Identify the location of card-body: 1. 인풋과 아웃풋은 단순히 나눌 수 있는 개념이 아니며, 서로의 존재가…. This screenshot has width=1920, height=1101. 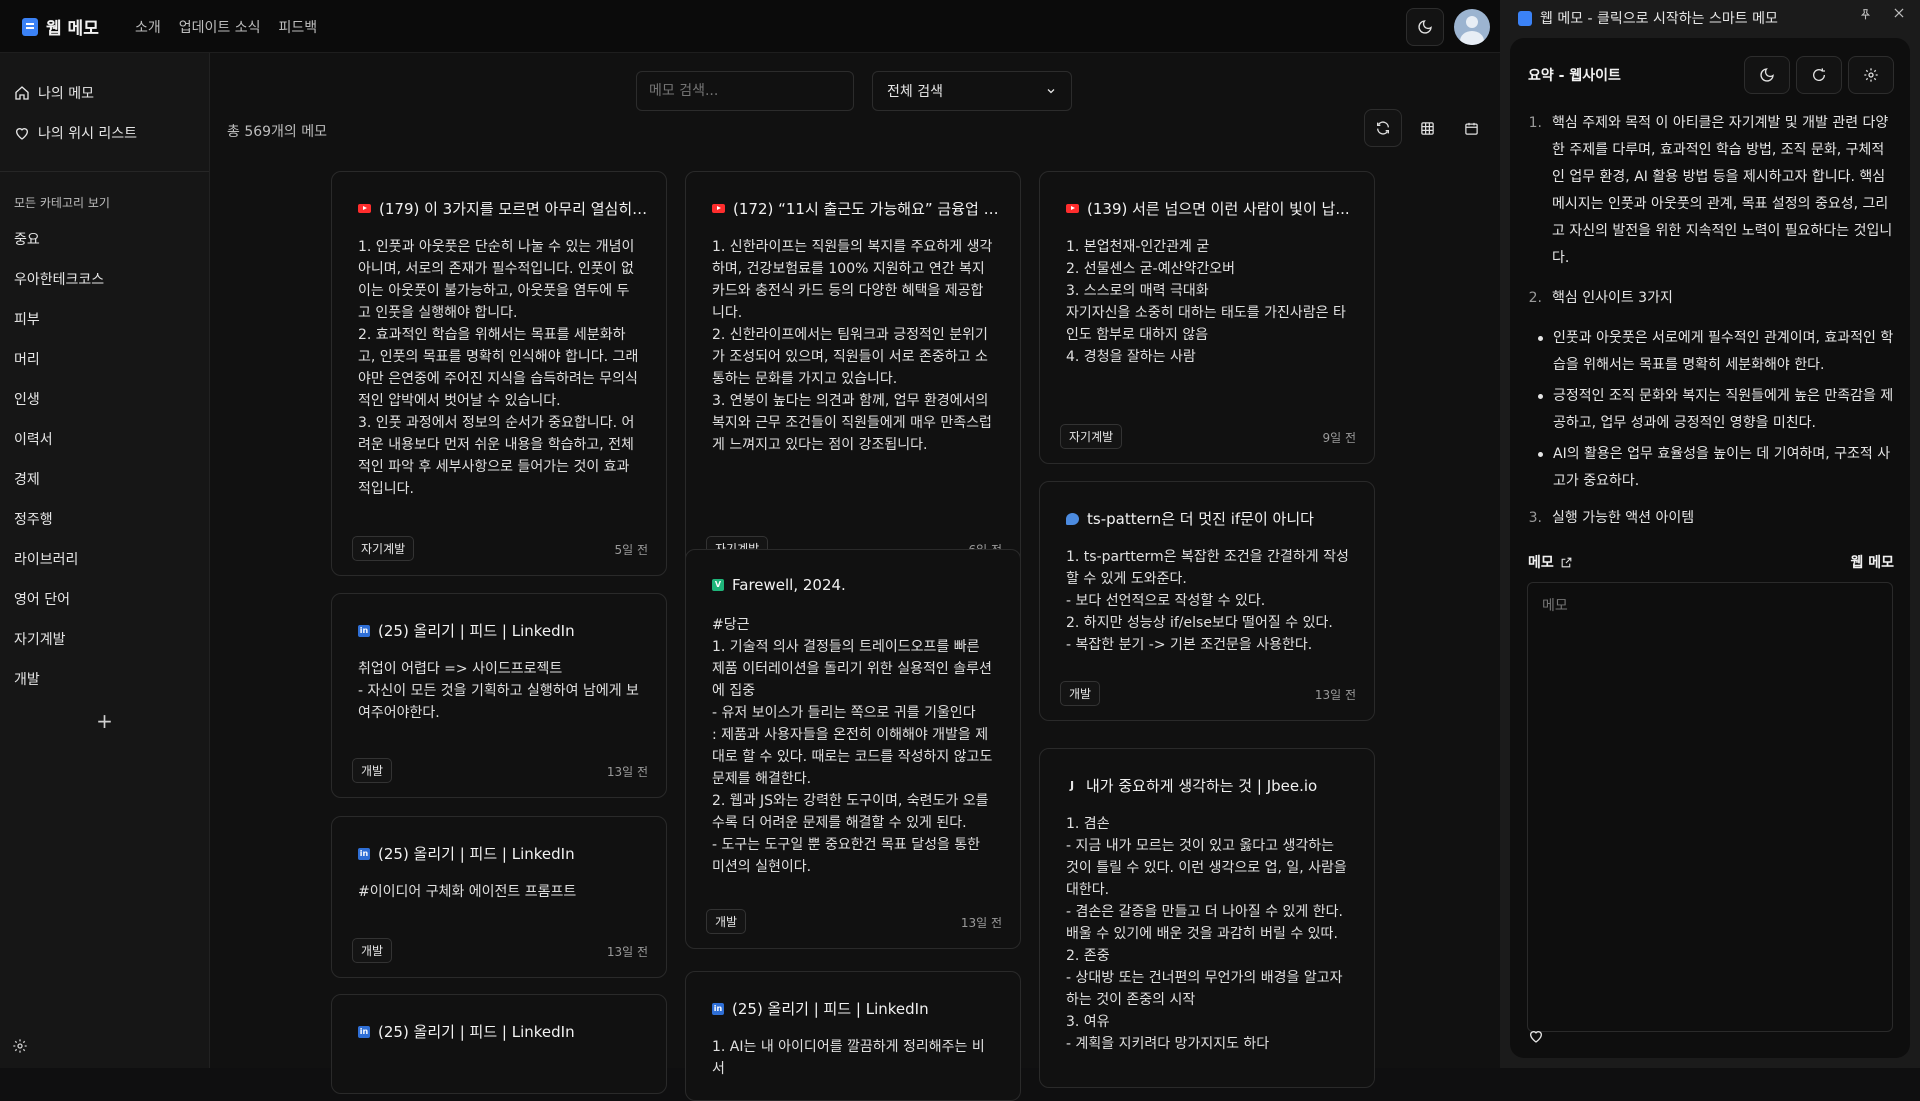
(498, 368).